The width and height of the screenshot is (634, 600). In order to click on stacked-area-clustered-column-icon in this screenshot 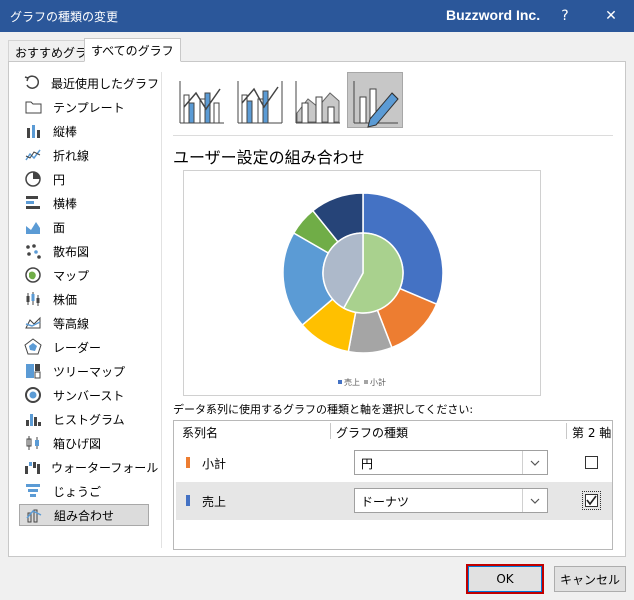, I will do `click(317, 102)`.